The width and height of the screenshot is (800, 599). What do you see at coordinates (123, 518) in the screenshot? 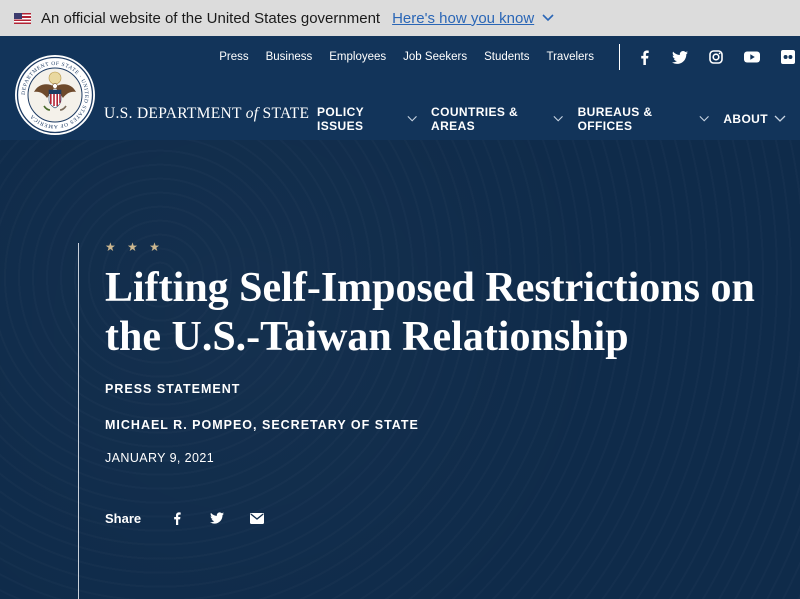
I see `share-label: Share` at bounding box center [123, 518].